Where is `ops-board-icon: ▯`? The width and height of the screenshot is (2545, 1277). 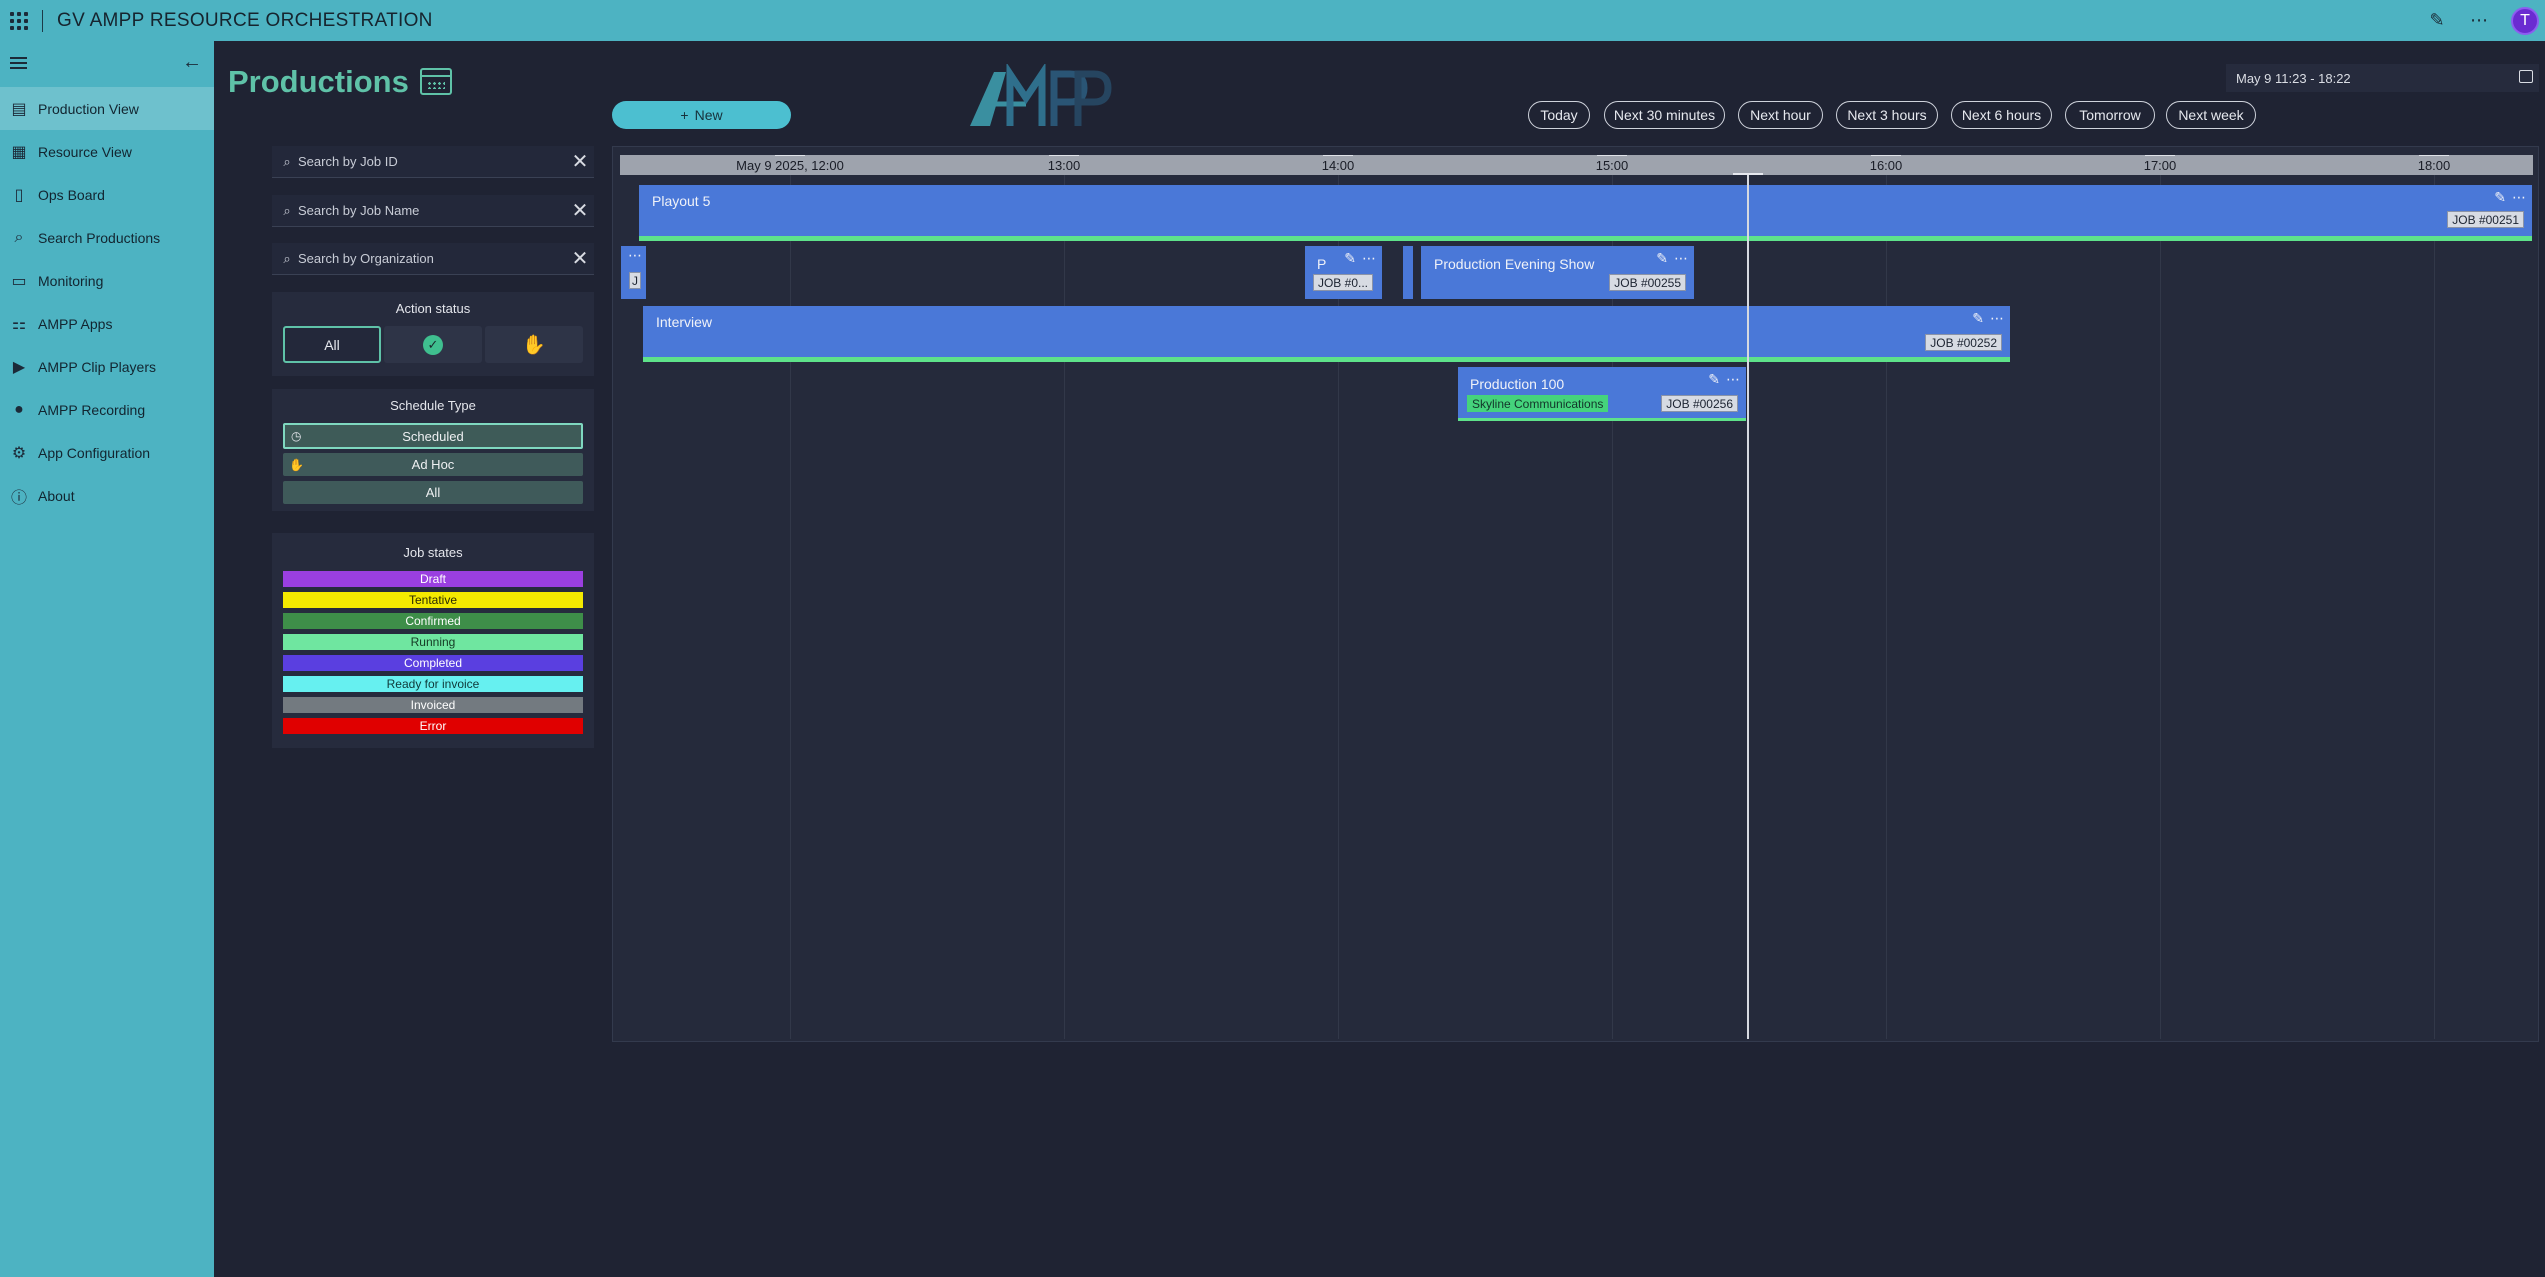
ops-board-icon: ▯ is located at coordinates (19, 195).